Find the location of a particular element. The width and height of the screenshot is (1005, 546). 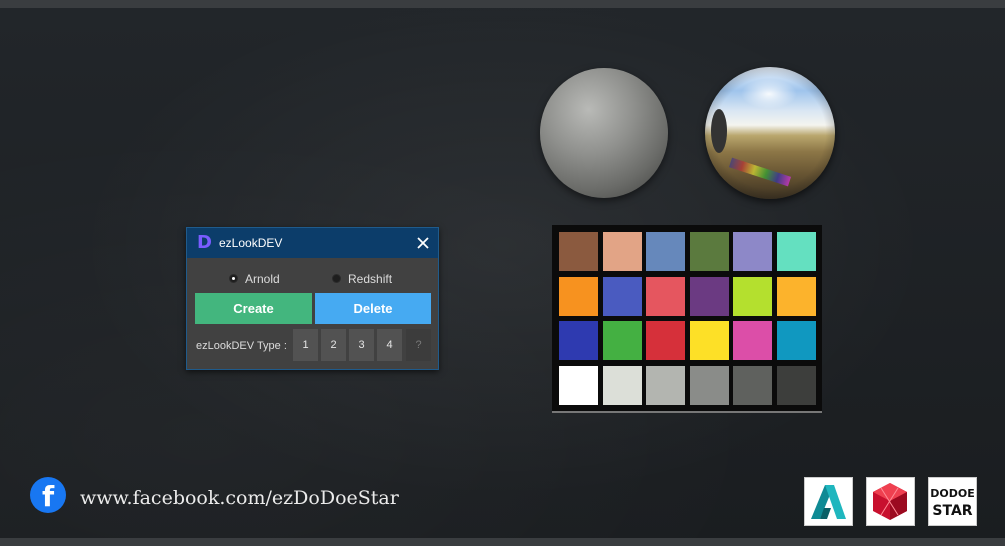

color-checker is located at coordinates (687, 319).